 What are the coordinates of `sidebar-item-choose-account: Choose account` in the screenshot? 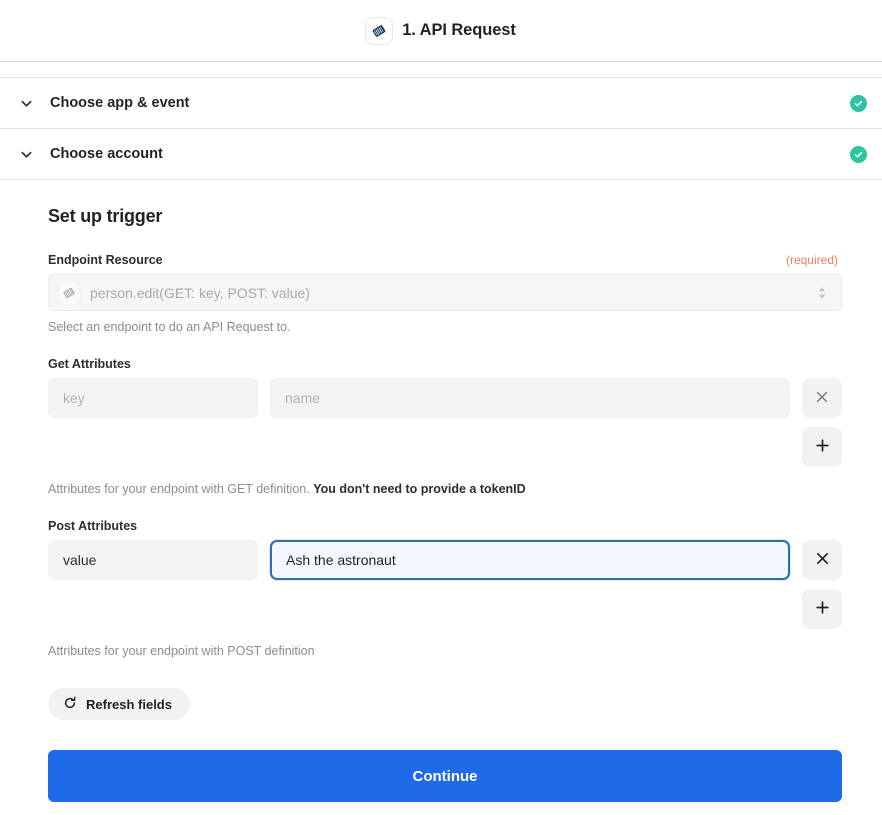 It's located at (441, 154).